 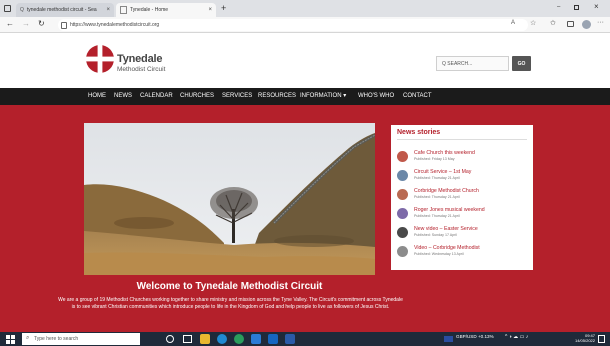 What do you see at coordinates (417, 96) in the screenshot?
I see `nav-contact: CONTACT` at bounding box center [417, 96].